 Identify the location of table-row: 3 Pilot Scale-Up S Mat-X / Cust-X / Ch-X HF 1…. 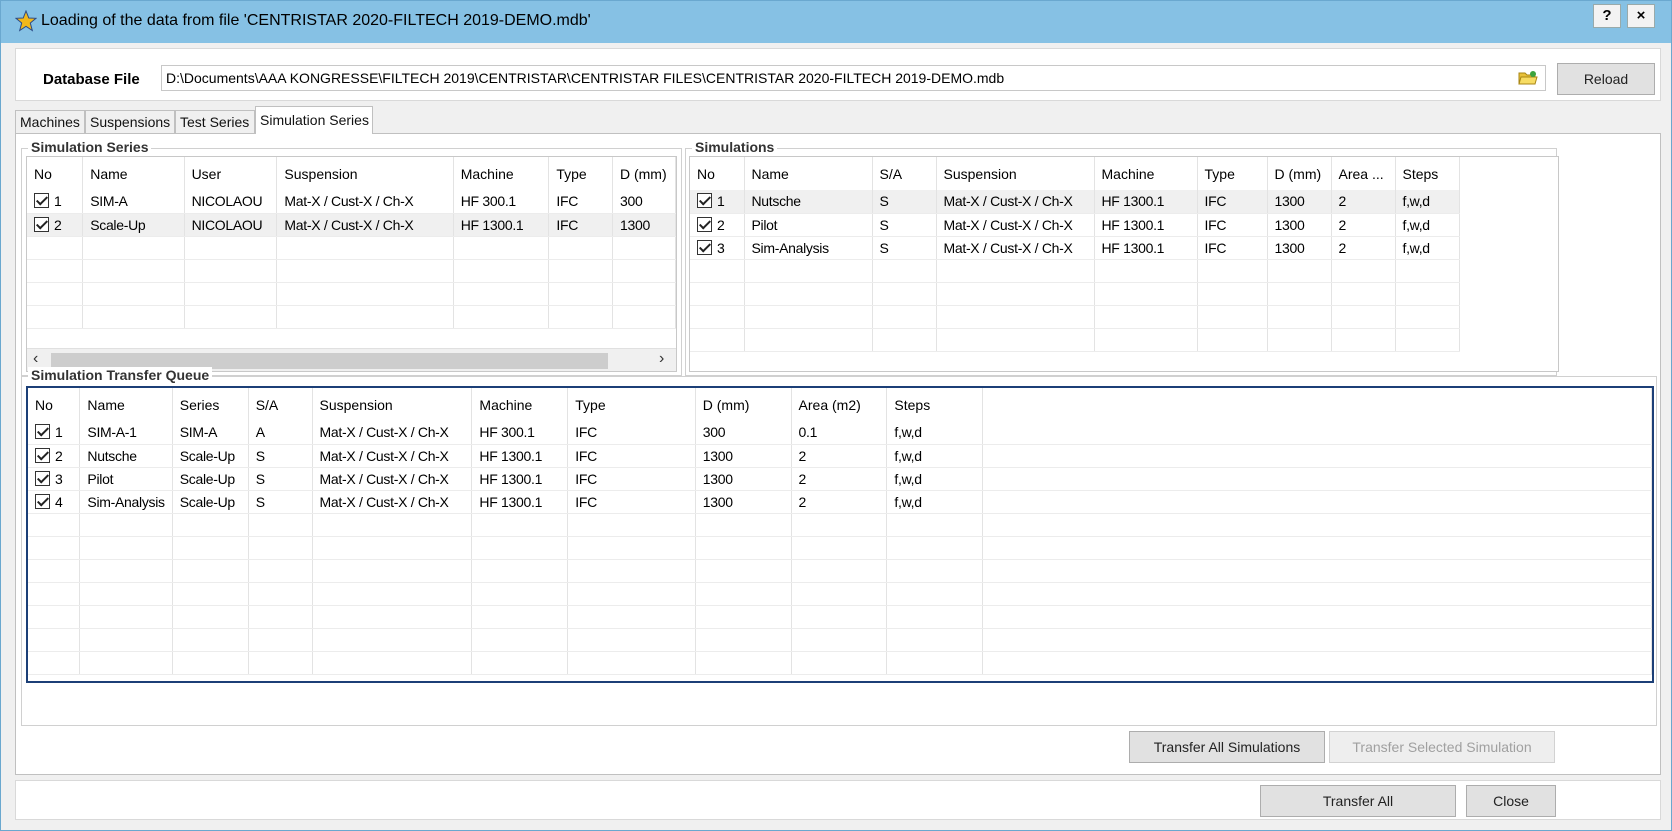
(840, 479).